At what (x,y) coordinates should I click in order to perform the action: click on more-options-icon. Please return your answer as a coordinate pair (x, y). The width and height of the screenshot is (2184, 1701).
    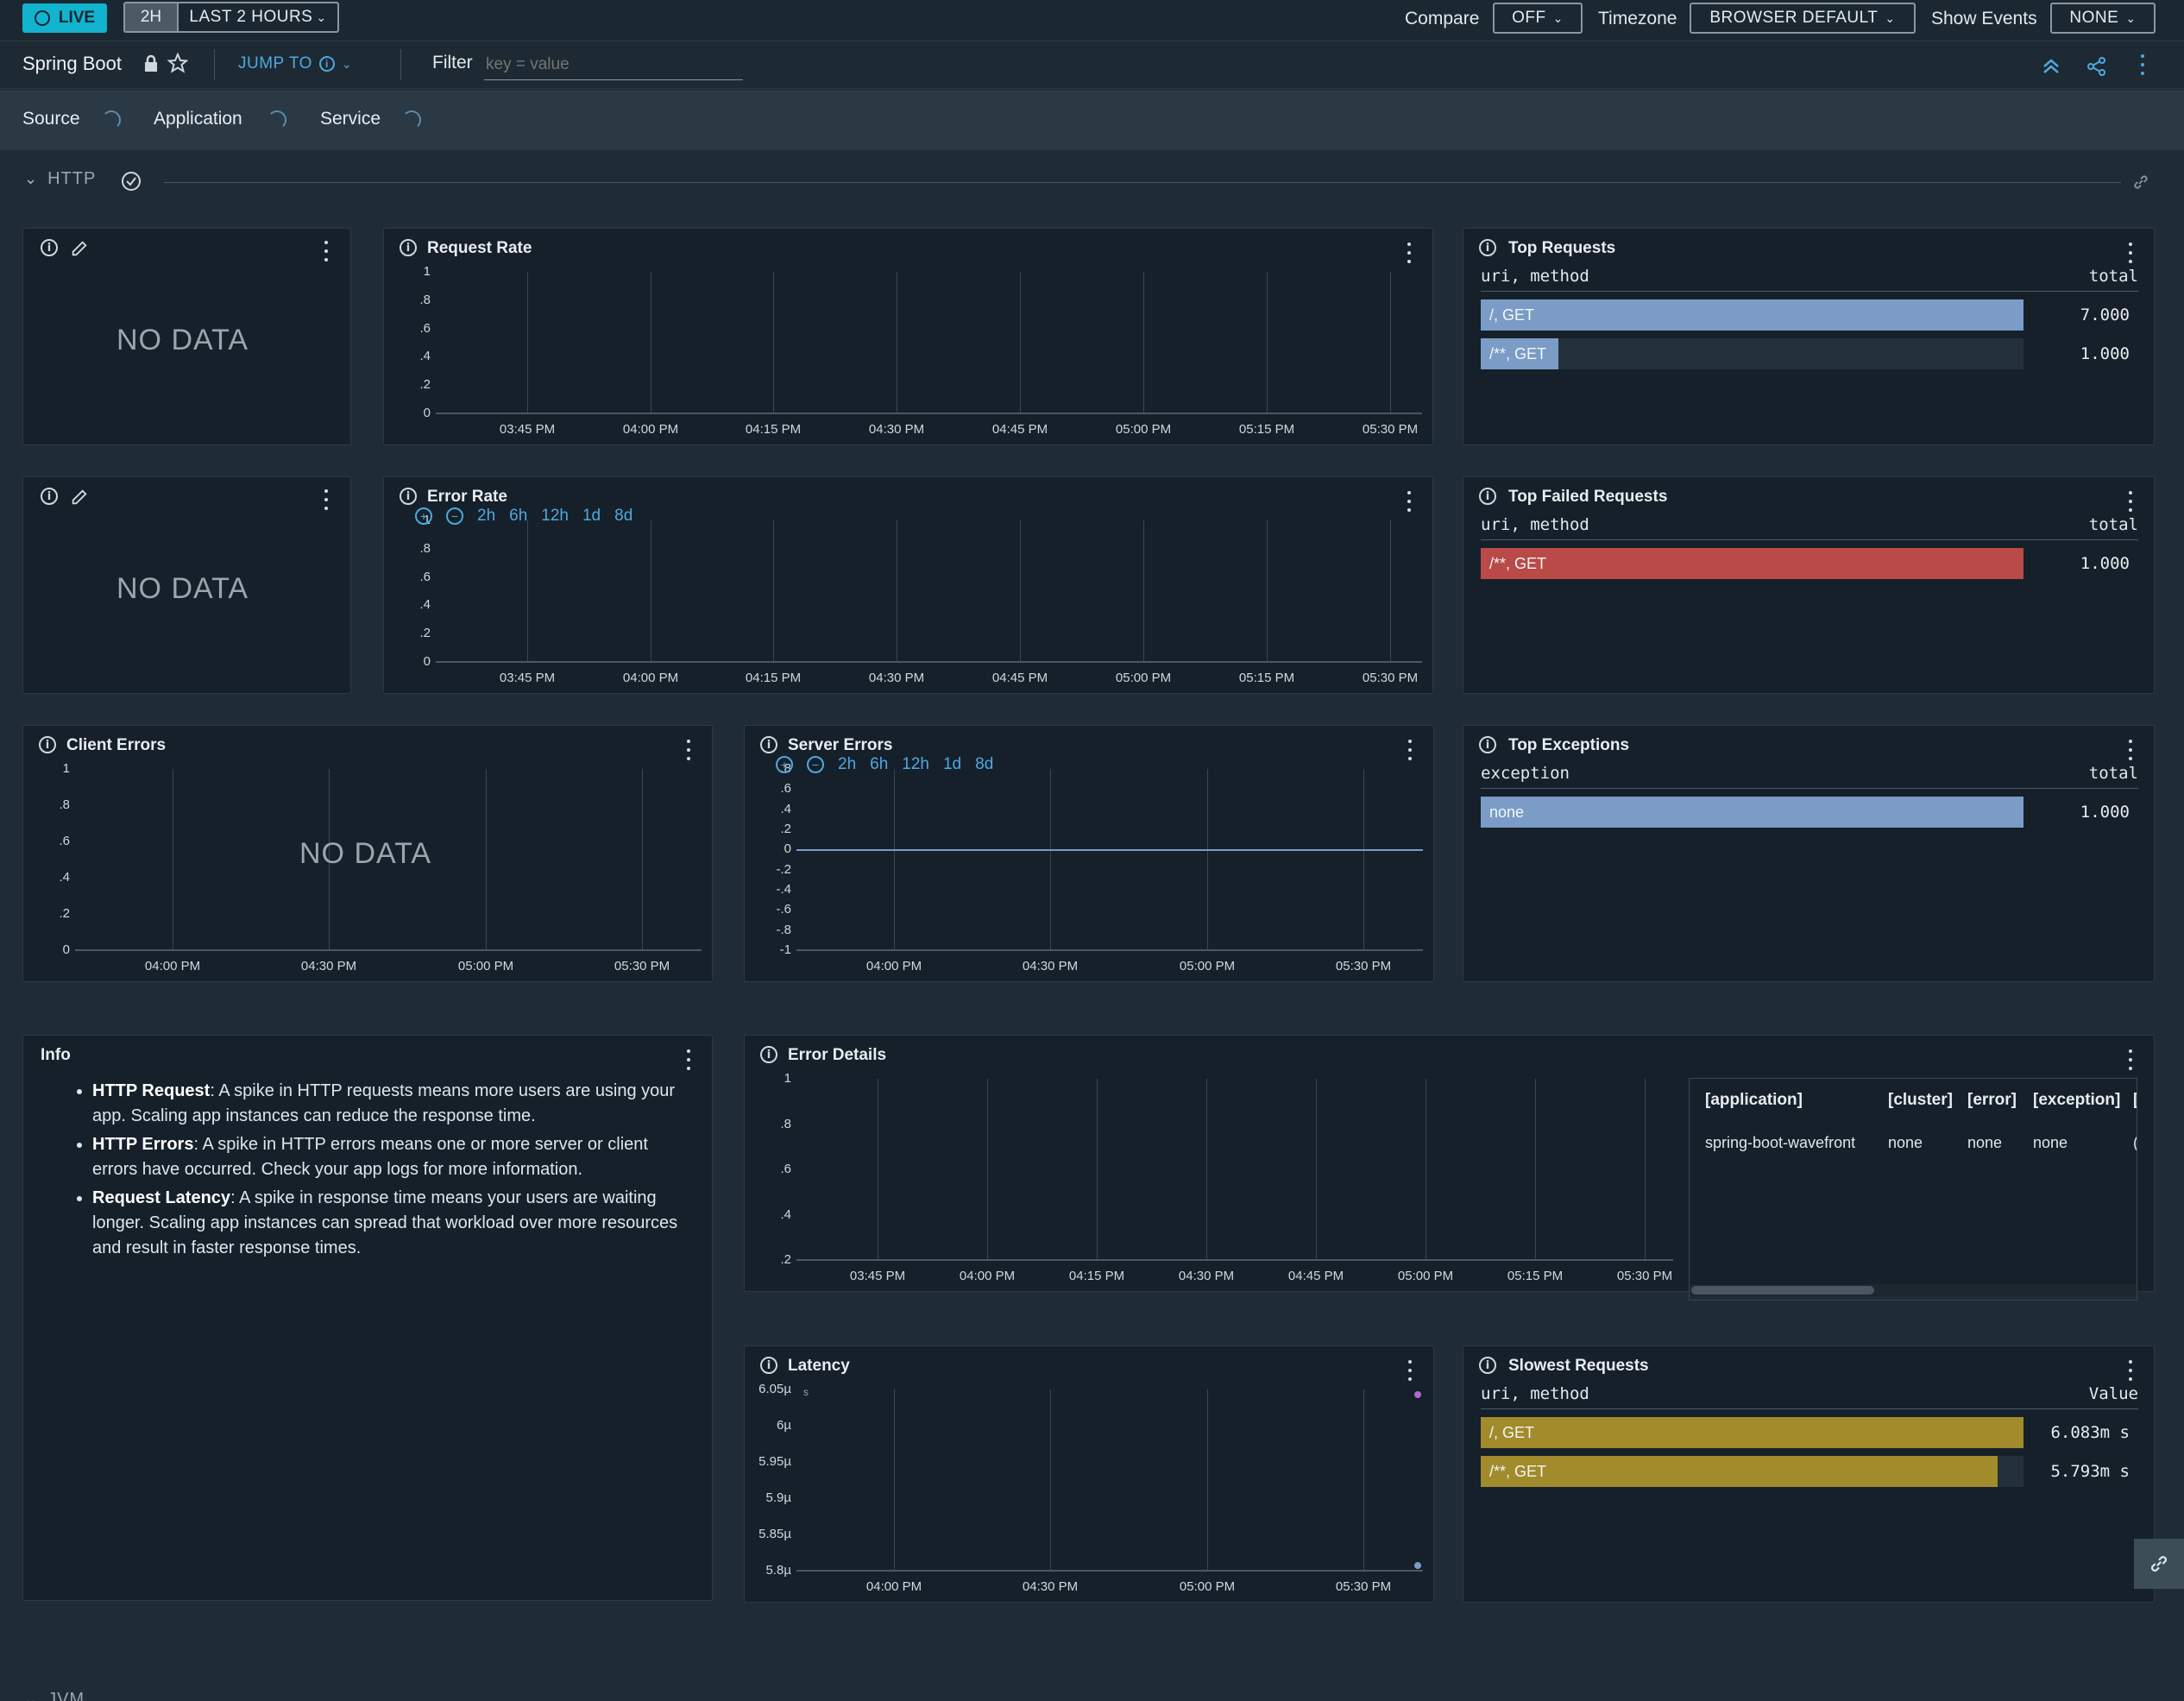
    Looking at the image, I should click on (2142, 64).